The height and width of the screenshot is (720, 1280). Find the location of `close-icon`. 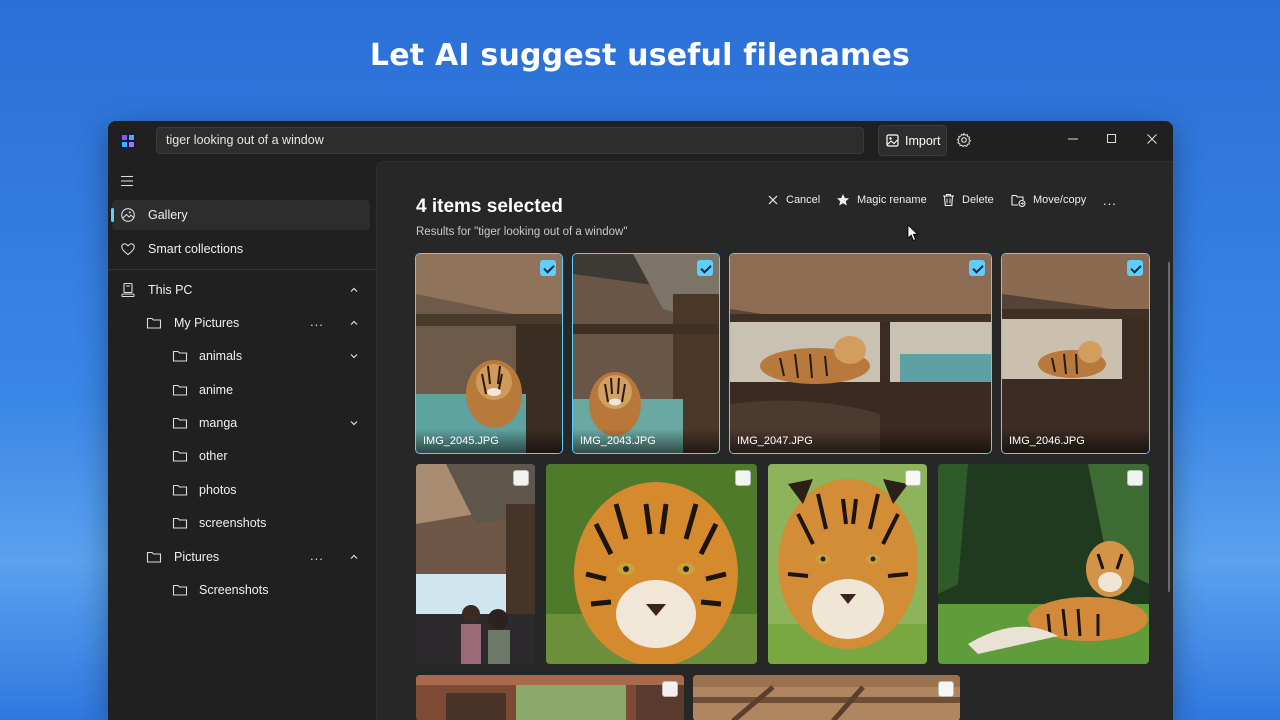

close-icon is located at coordinates (1152, 139).